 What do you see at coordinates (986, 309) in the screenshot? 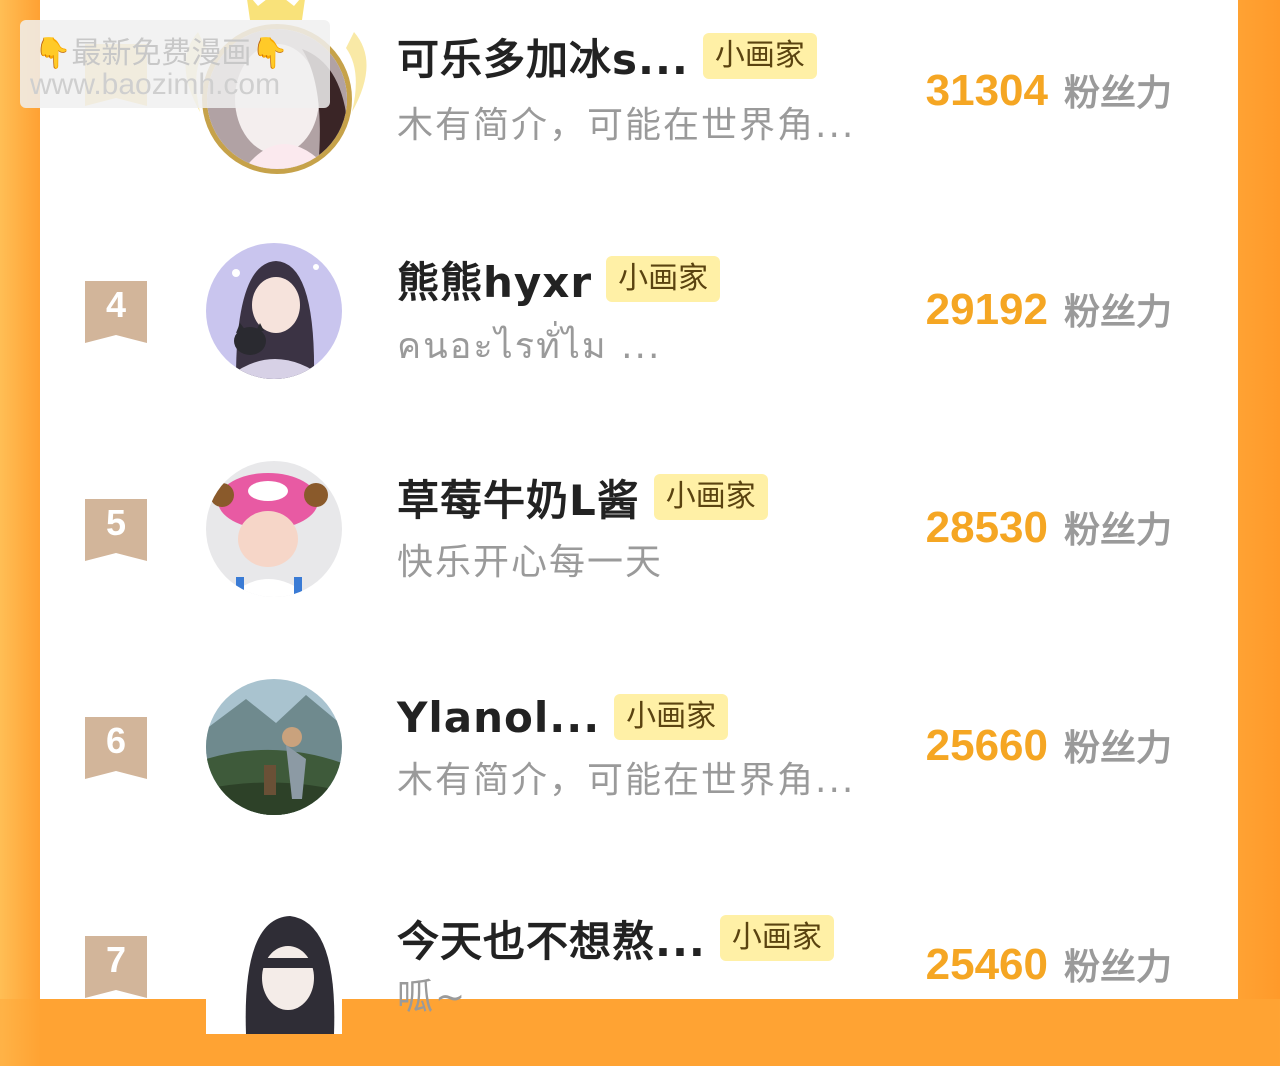
I see `score-value: 29192` at bounding box center [986, 309].